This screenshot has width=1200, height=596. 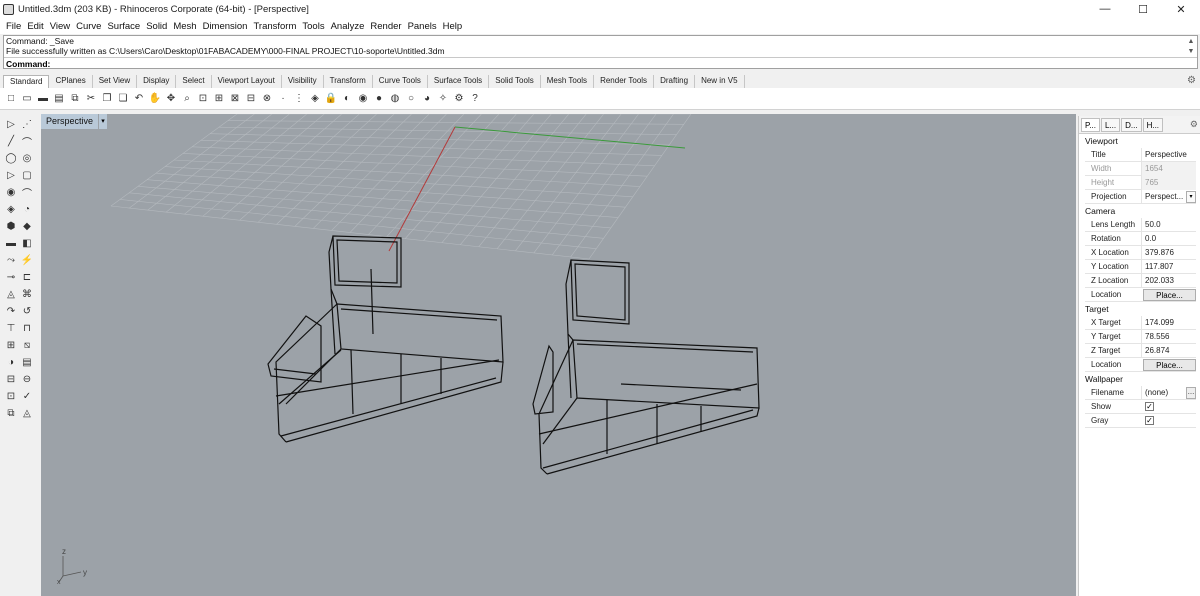 What do you see at coordinates (184, 26) in the screenshot?
I see `menu-item-mesh: Mesh` at bounding box center [184, 26].